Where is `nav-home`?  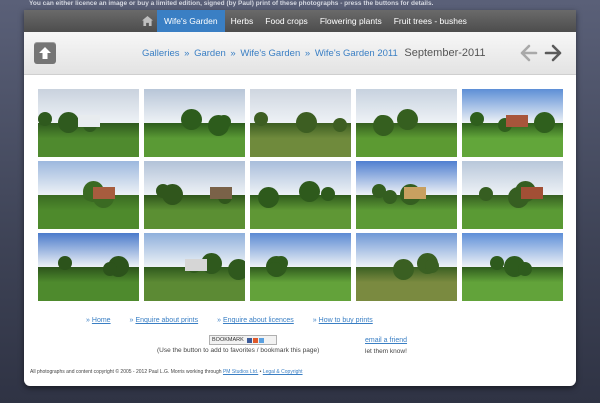
nav-home is located at coordinates (147, 21).